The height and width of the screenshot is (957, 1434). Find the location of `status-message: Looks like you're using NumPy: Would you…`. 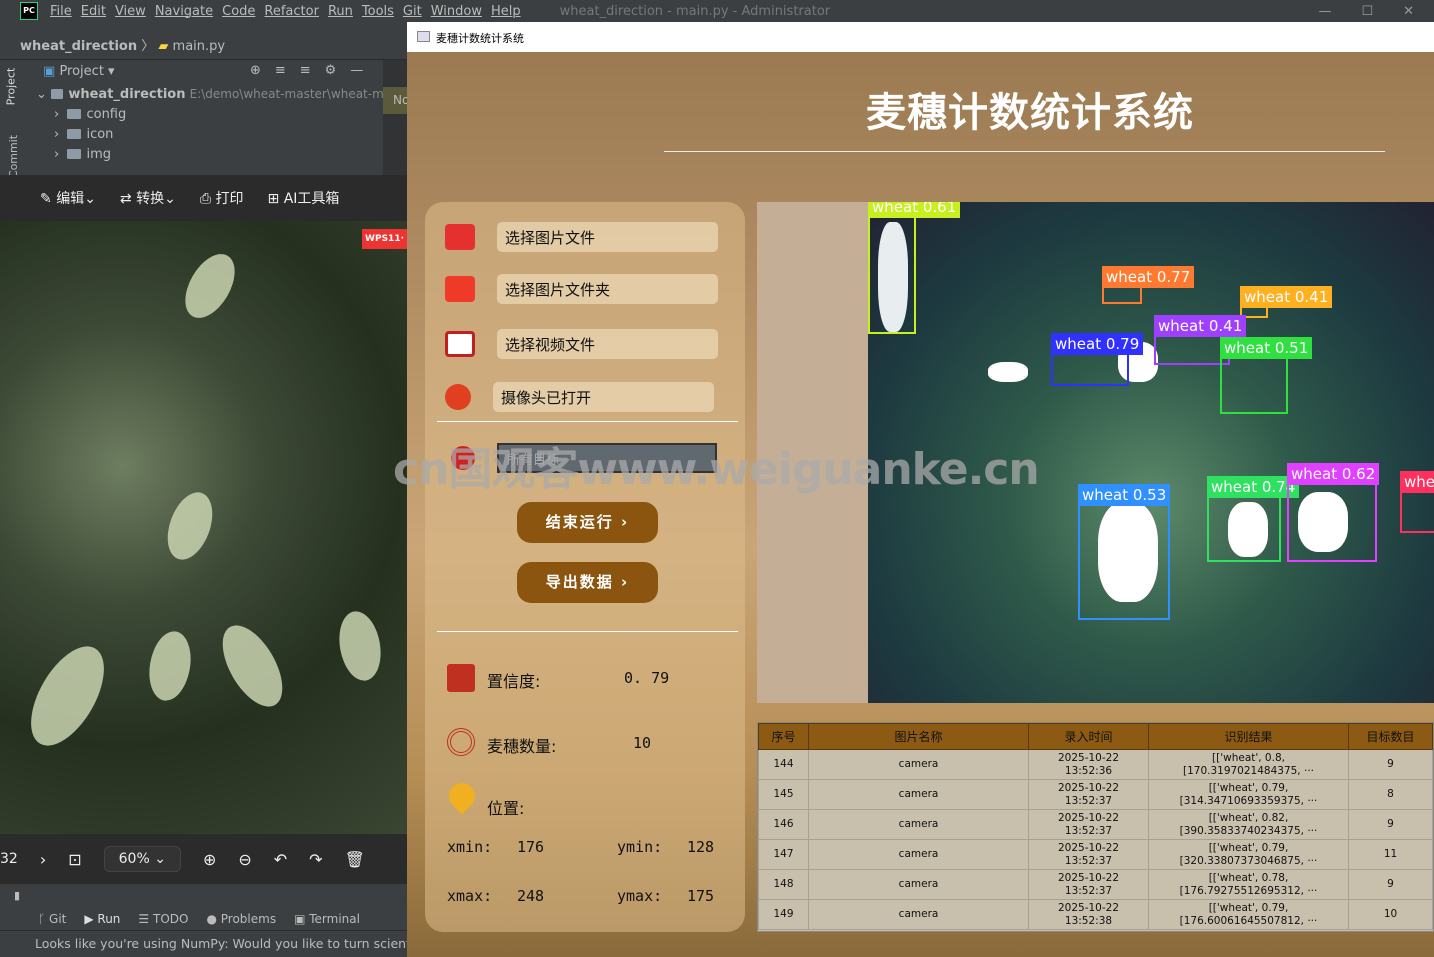

status-message: Looks like you're using NumPy: Would you… is located at coordinates (221, 943).